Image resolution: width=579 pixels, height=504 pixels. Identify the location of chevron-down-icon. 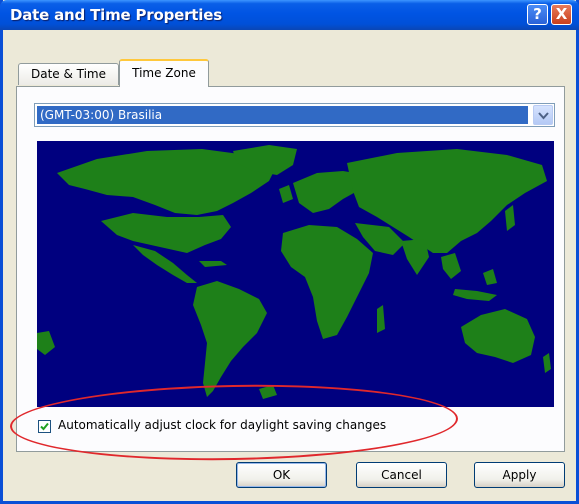
(543, 116).